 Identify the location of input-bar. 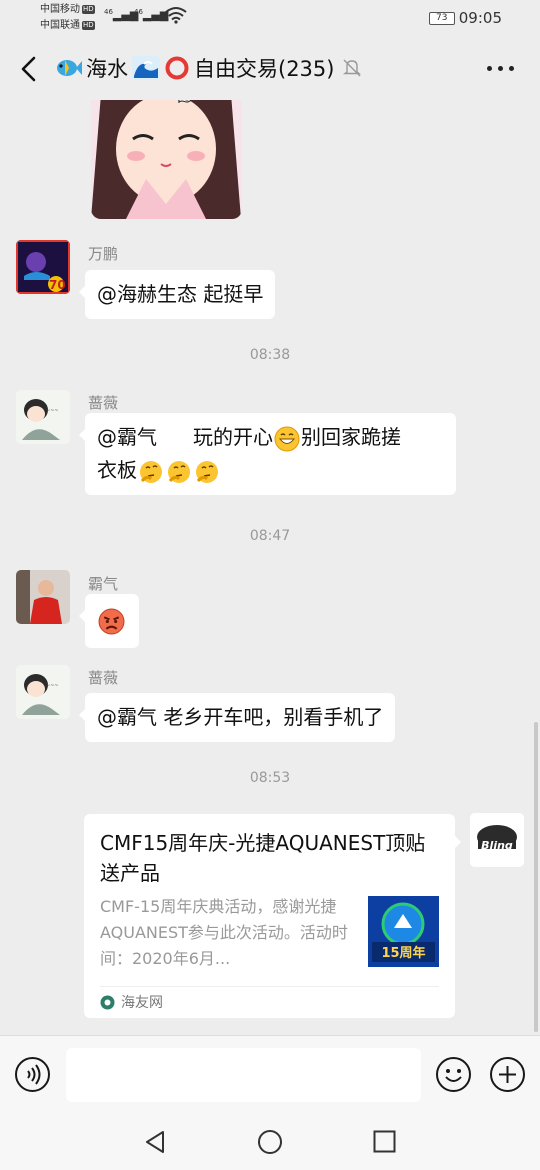
(270, 1075).